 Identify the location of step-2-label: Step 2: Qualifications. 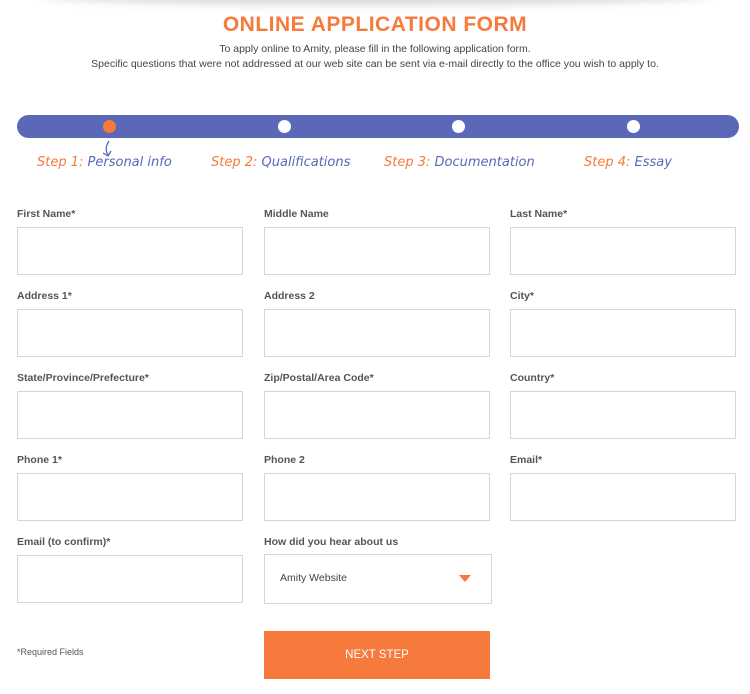
(280, 162).